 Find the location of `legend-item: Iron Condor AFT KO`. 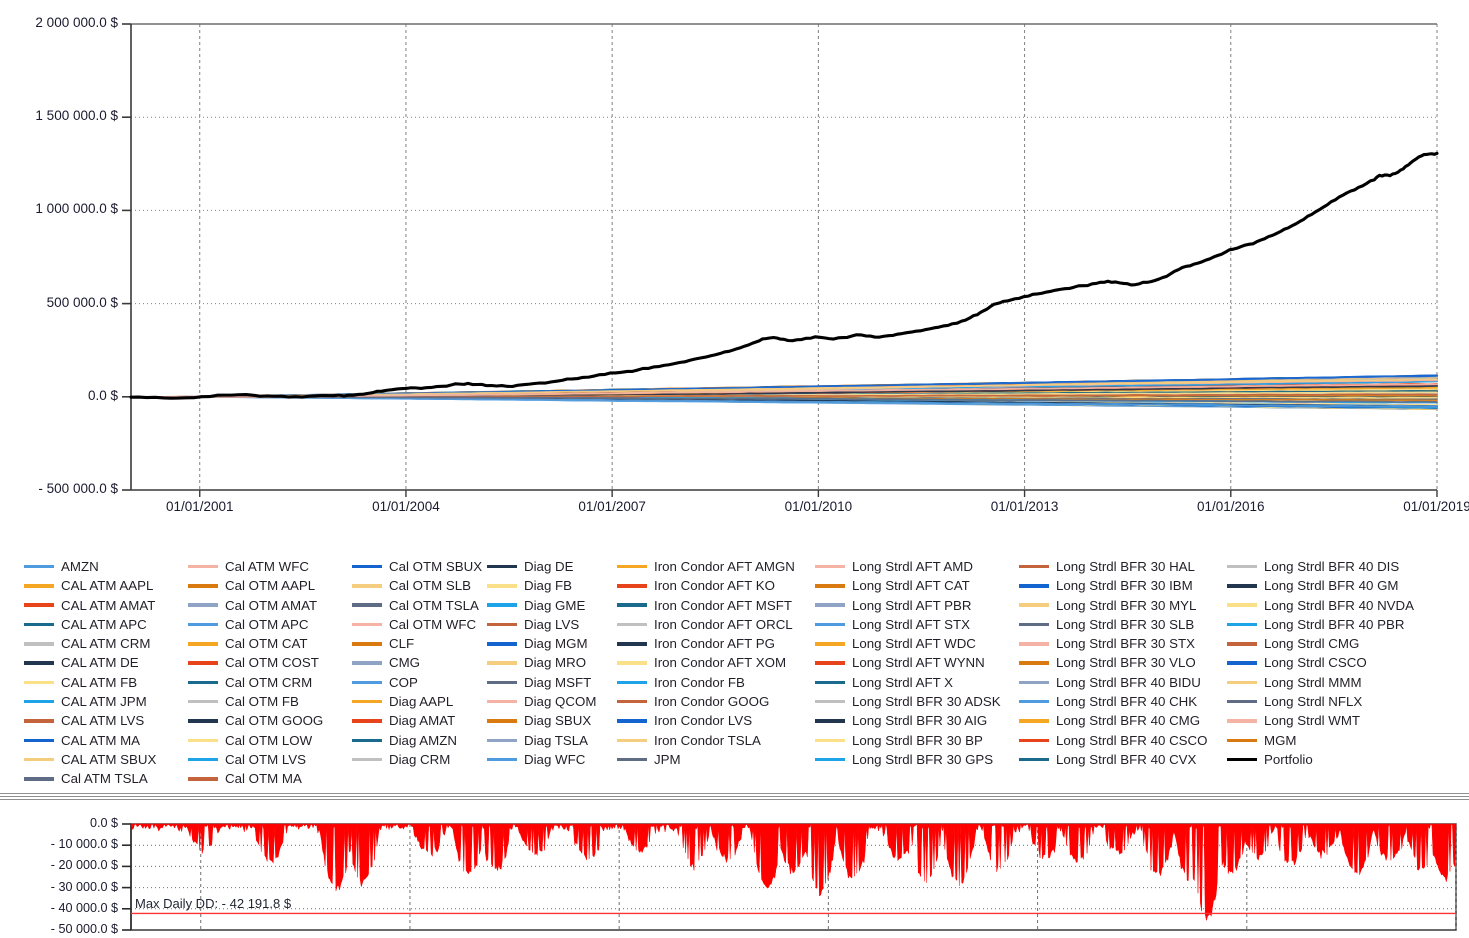

legend-item: Iron Condor AFT KO is located at coordinates (716, 585).